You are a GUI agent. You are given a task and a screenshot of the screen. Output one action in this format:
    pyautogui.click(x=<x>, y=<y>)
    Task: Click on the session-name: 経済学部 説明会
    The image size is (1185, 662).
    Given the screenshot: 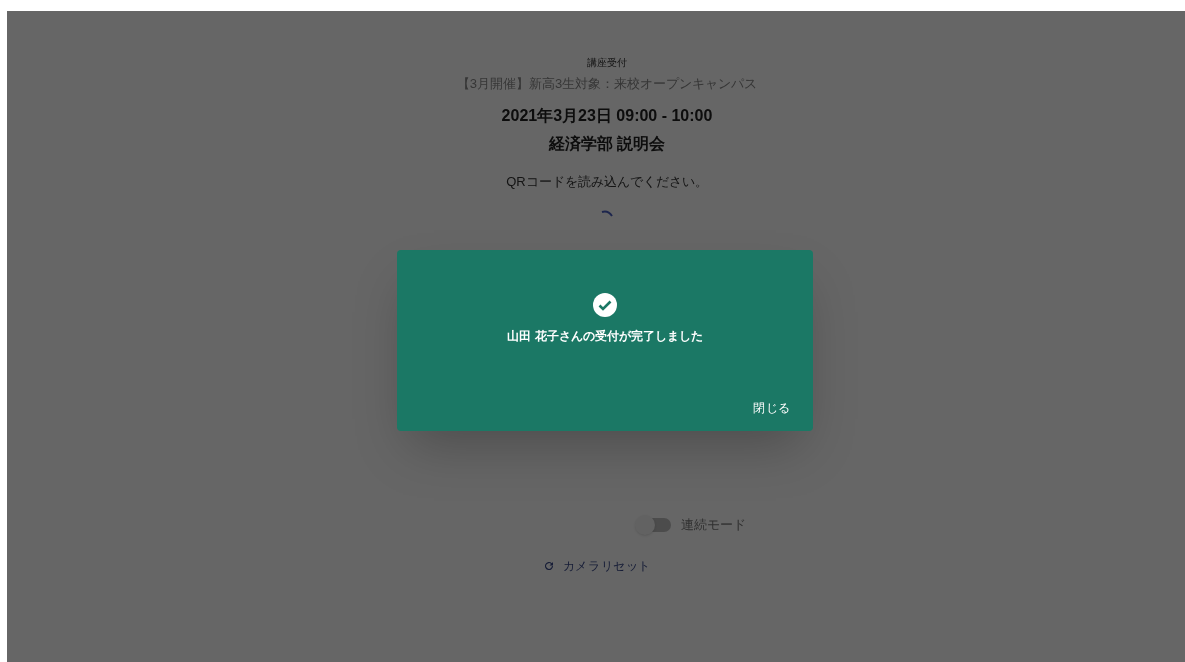 What is the action you would take?
    pyautogui.click(x=607, y=143)
    